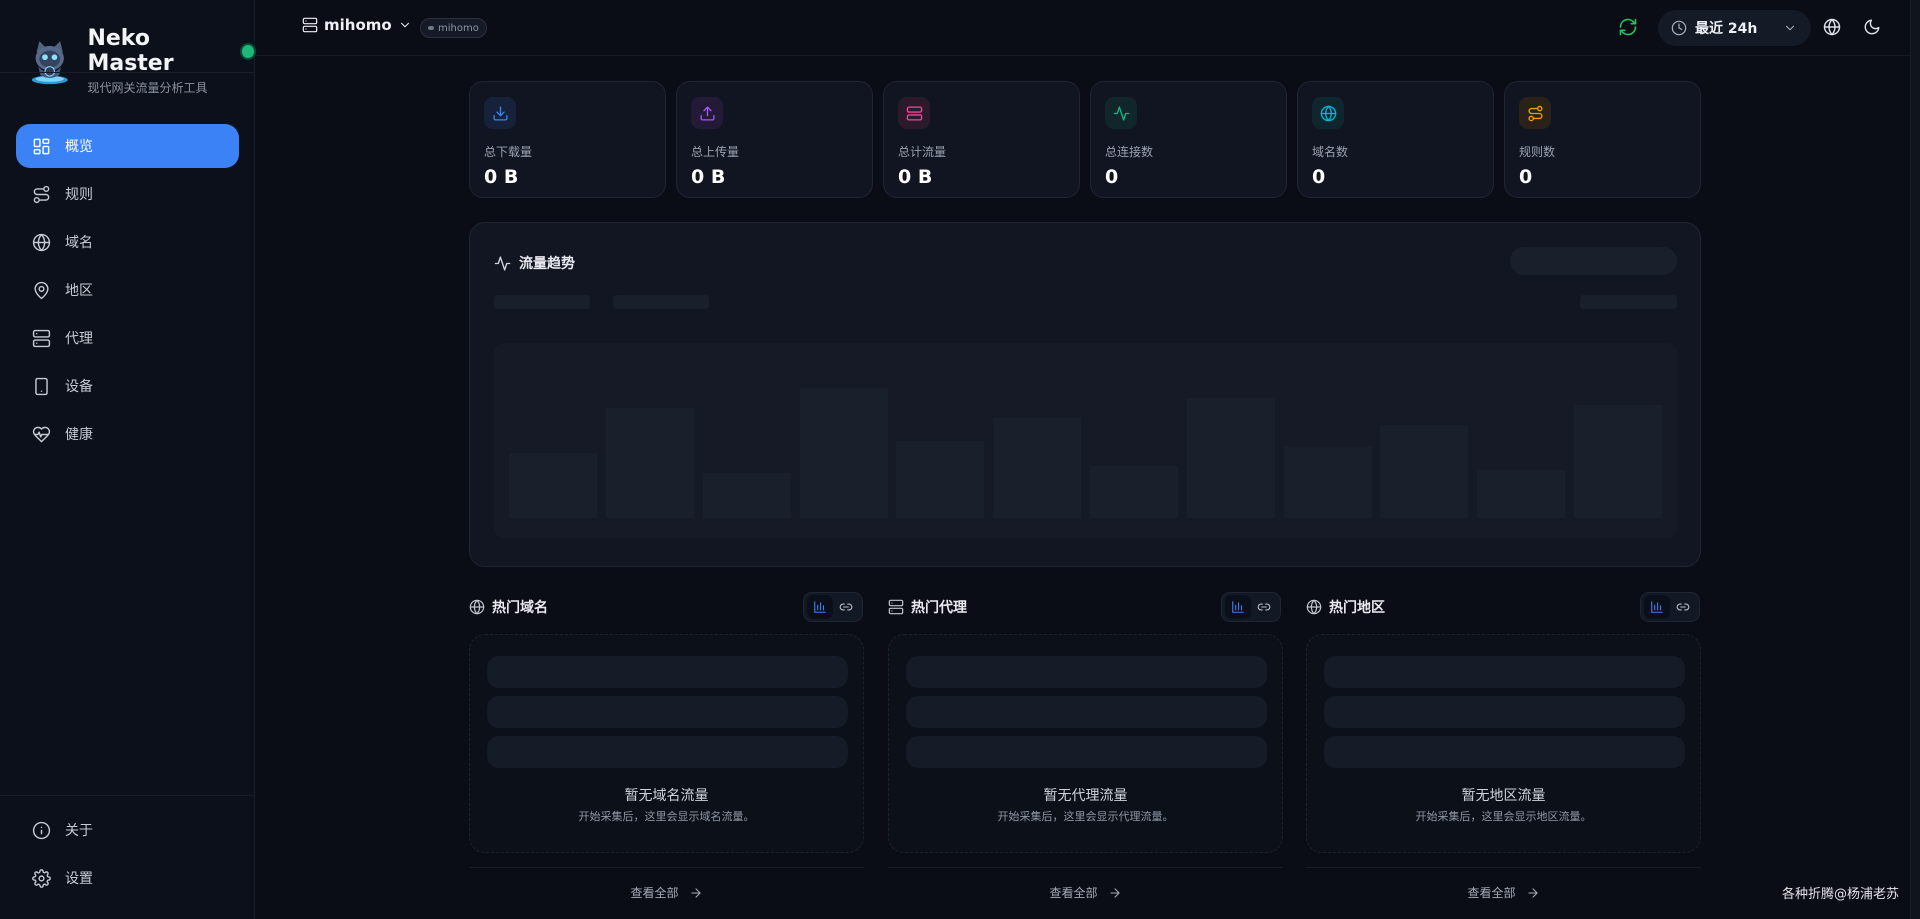 The image size is (1920, 919). Describe the element at coordinates (1085, 453) in the screenshot. I see `skeleton-bars` at that location.